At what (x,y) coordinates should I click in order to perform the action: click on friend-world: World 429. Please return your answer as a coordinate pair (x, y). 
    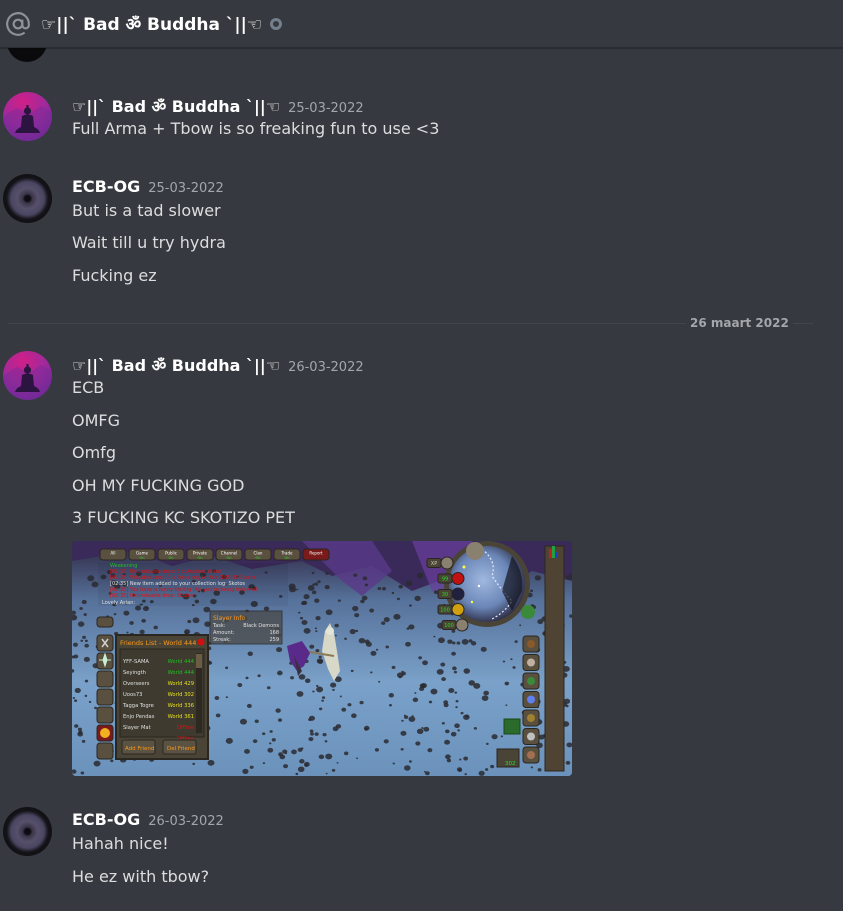
    Looking at the image, I should click on (181, 684).